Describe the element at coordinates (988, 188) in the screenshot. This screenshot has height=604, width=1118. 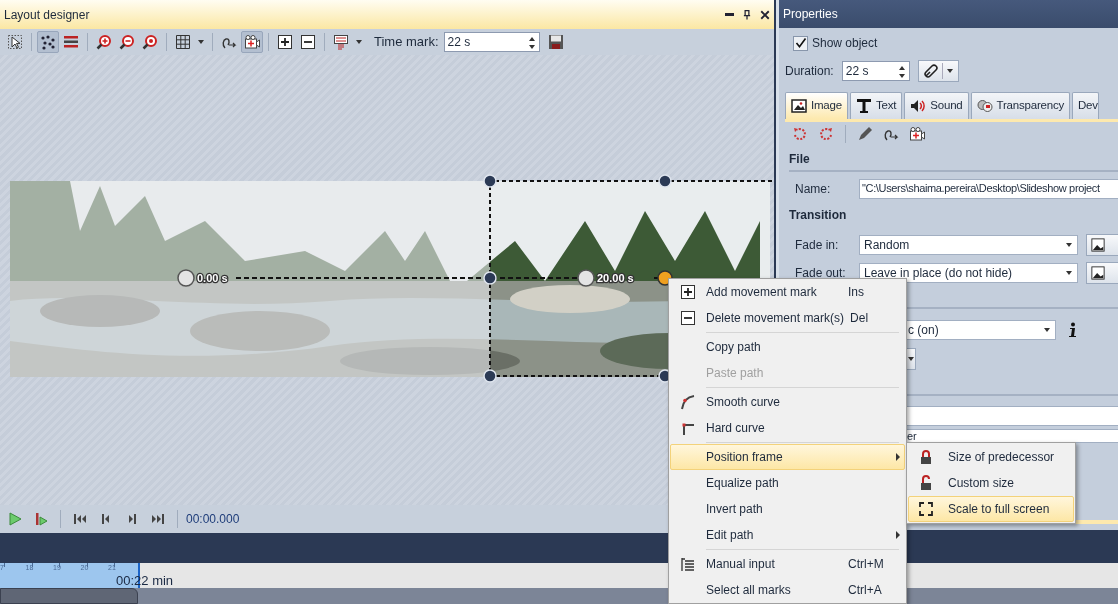
I see `name-field: "C:\Users\shaima.pereira\Desktop\Slideshow project` at that location.